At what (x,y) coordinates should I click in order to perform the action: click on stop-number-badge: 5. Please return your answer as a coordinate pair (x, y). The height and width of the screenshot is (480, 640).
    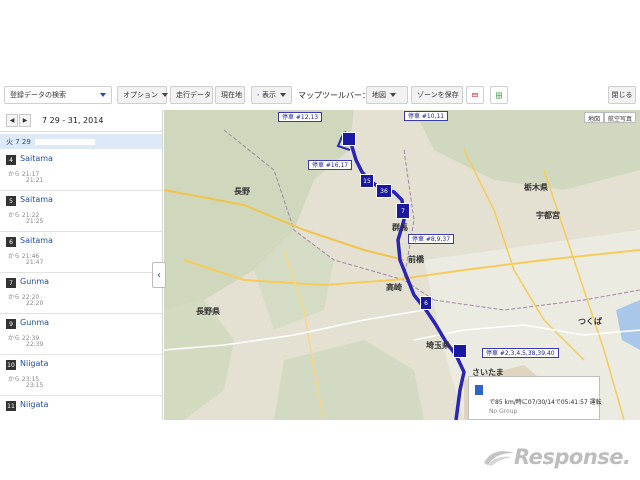
    Looking at the image, I should click on (11, 201).